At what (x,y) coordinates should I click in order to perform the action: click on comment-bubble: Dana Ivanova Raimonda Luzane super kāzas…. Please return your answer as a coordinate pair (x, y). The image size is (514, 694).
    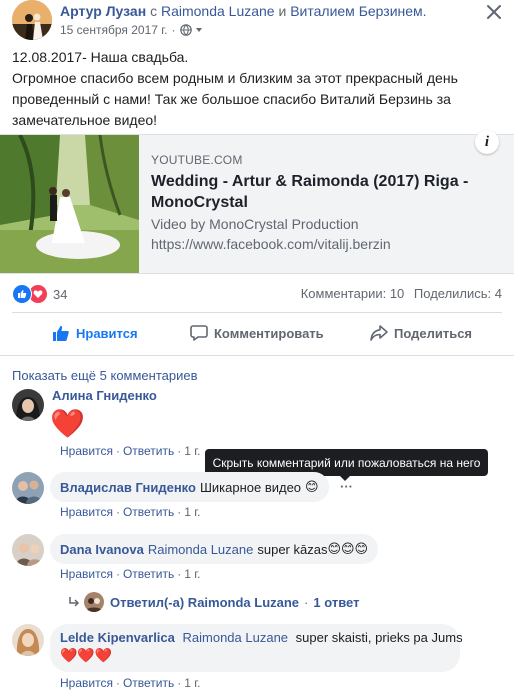
    Looking at the image, I should click on (214, 549).